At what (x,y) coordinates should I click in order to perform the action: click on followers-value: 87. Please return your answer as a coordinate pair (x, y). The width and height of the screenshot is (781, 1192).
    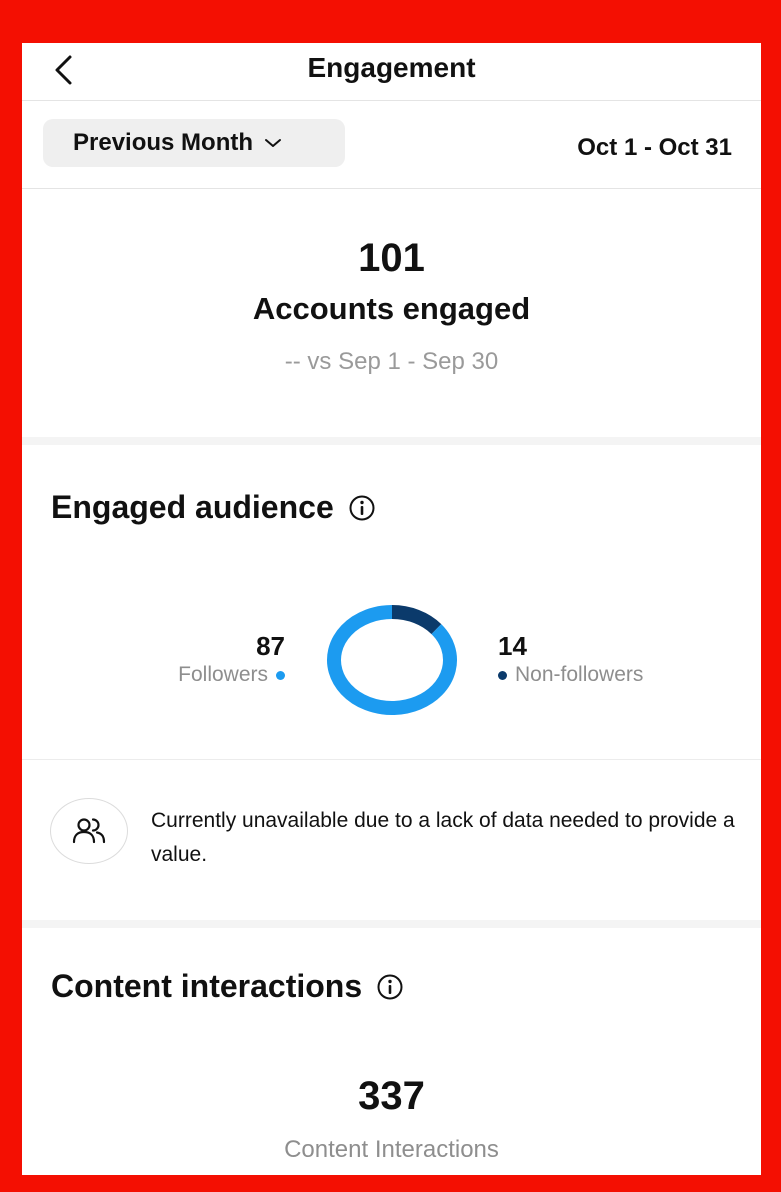
    Looking at the image, I should click on (270, 646).